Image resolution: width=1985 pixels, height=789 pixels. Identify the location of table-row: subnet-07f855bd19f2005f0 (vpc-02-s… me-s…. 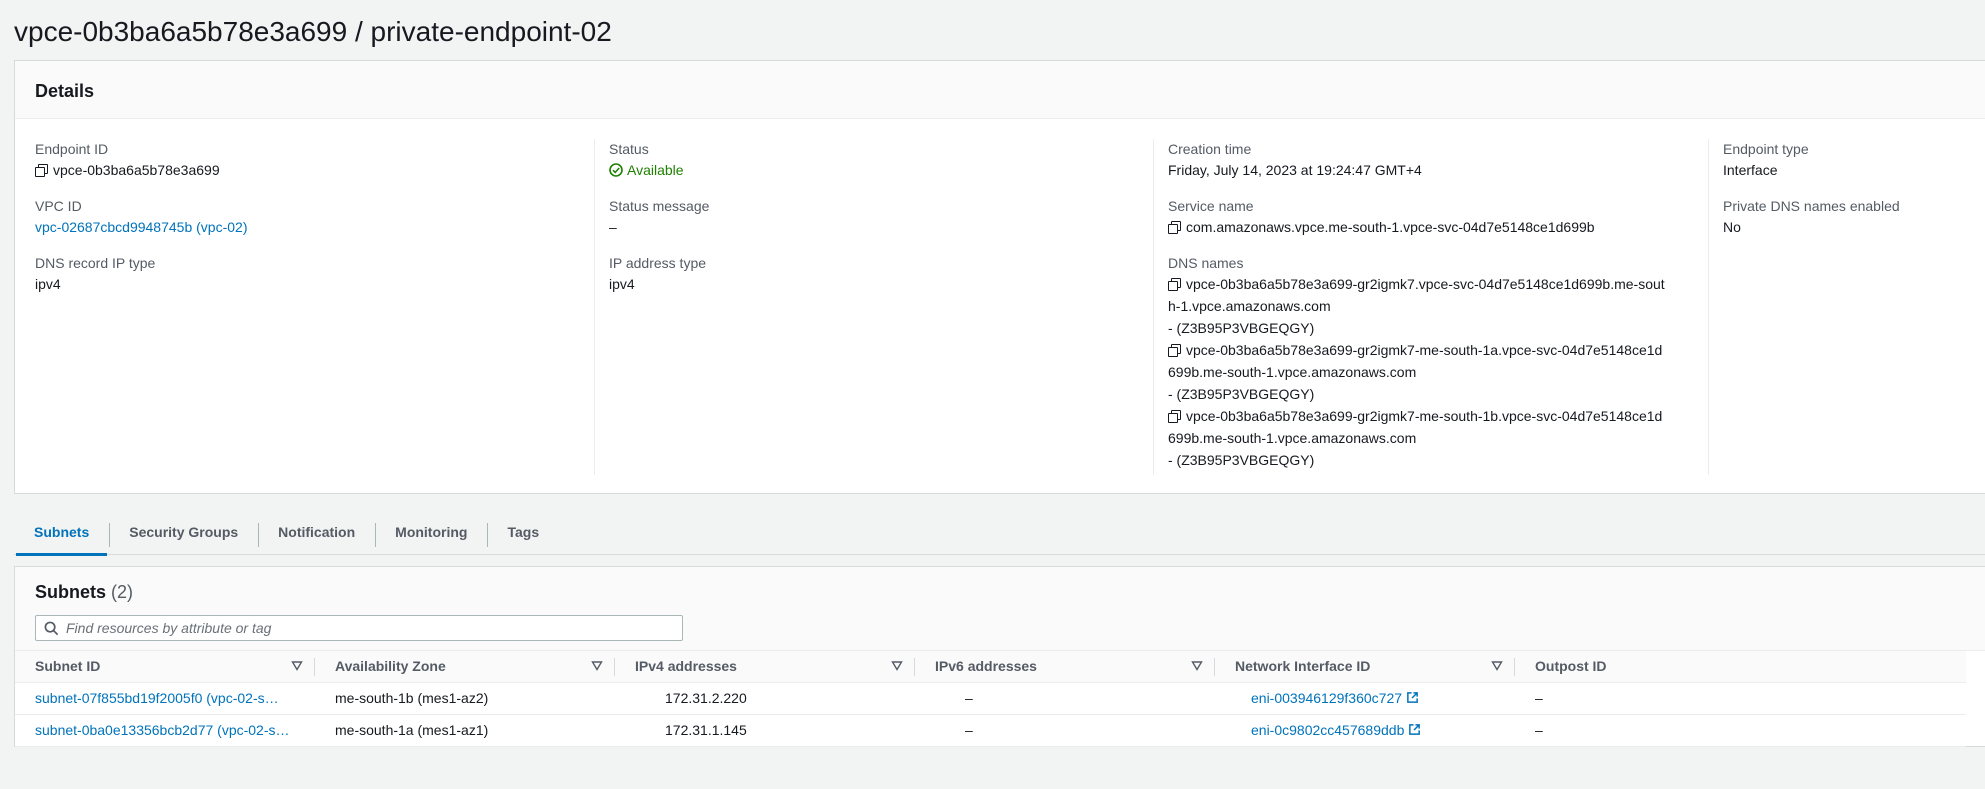
(990, 698).